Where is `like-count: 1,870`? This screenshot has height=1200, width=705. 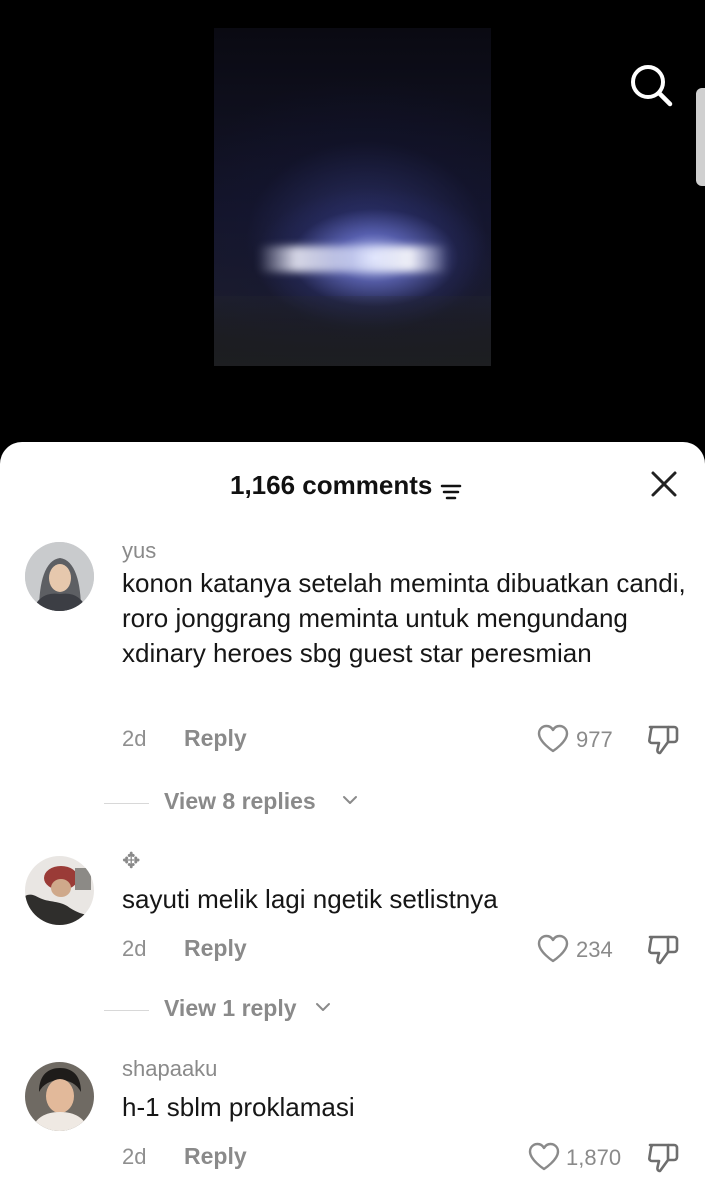 like-count: 1,870 is located at coordinates (594, 1157).